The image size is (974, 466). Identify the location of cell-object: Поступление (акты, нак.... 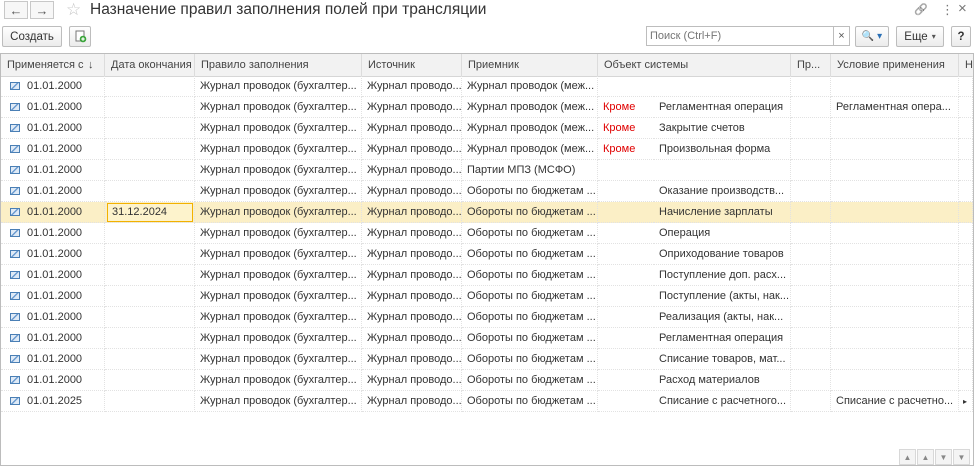
(722, 296).